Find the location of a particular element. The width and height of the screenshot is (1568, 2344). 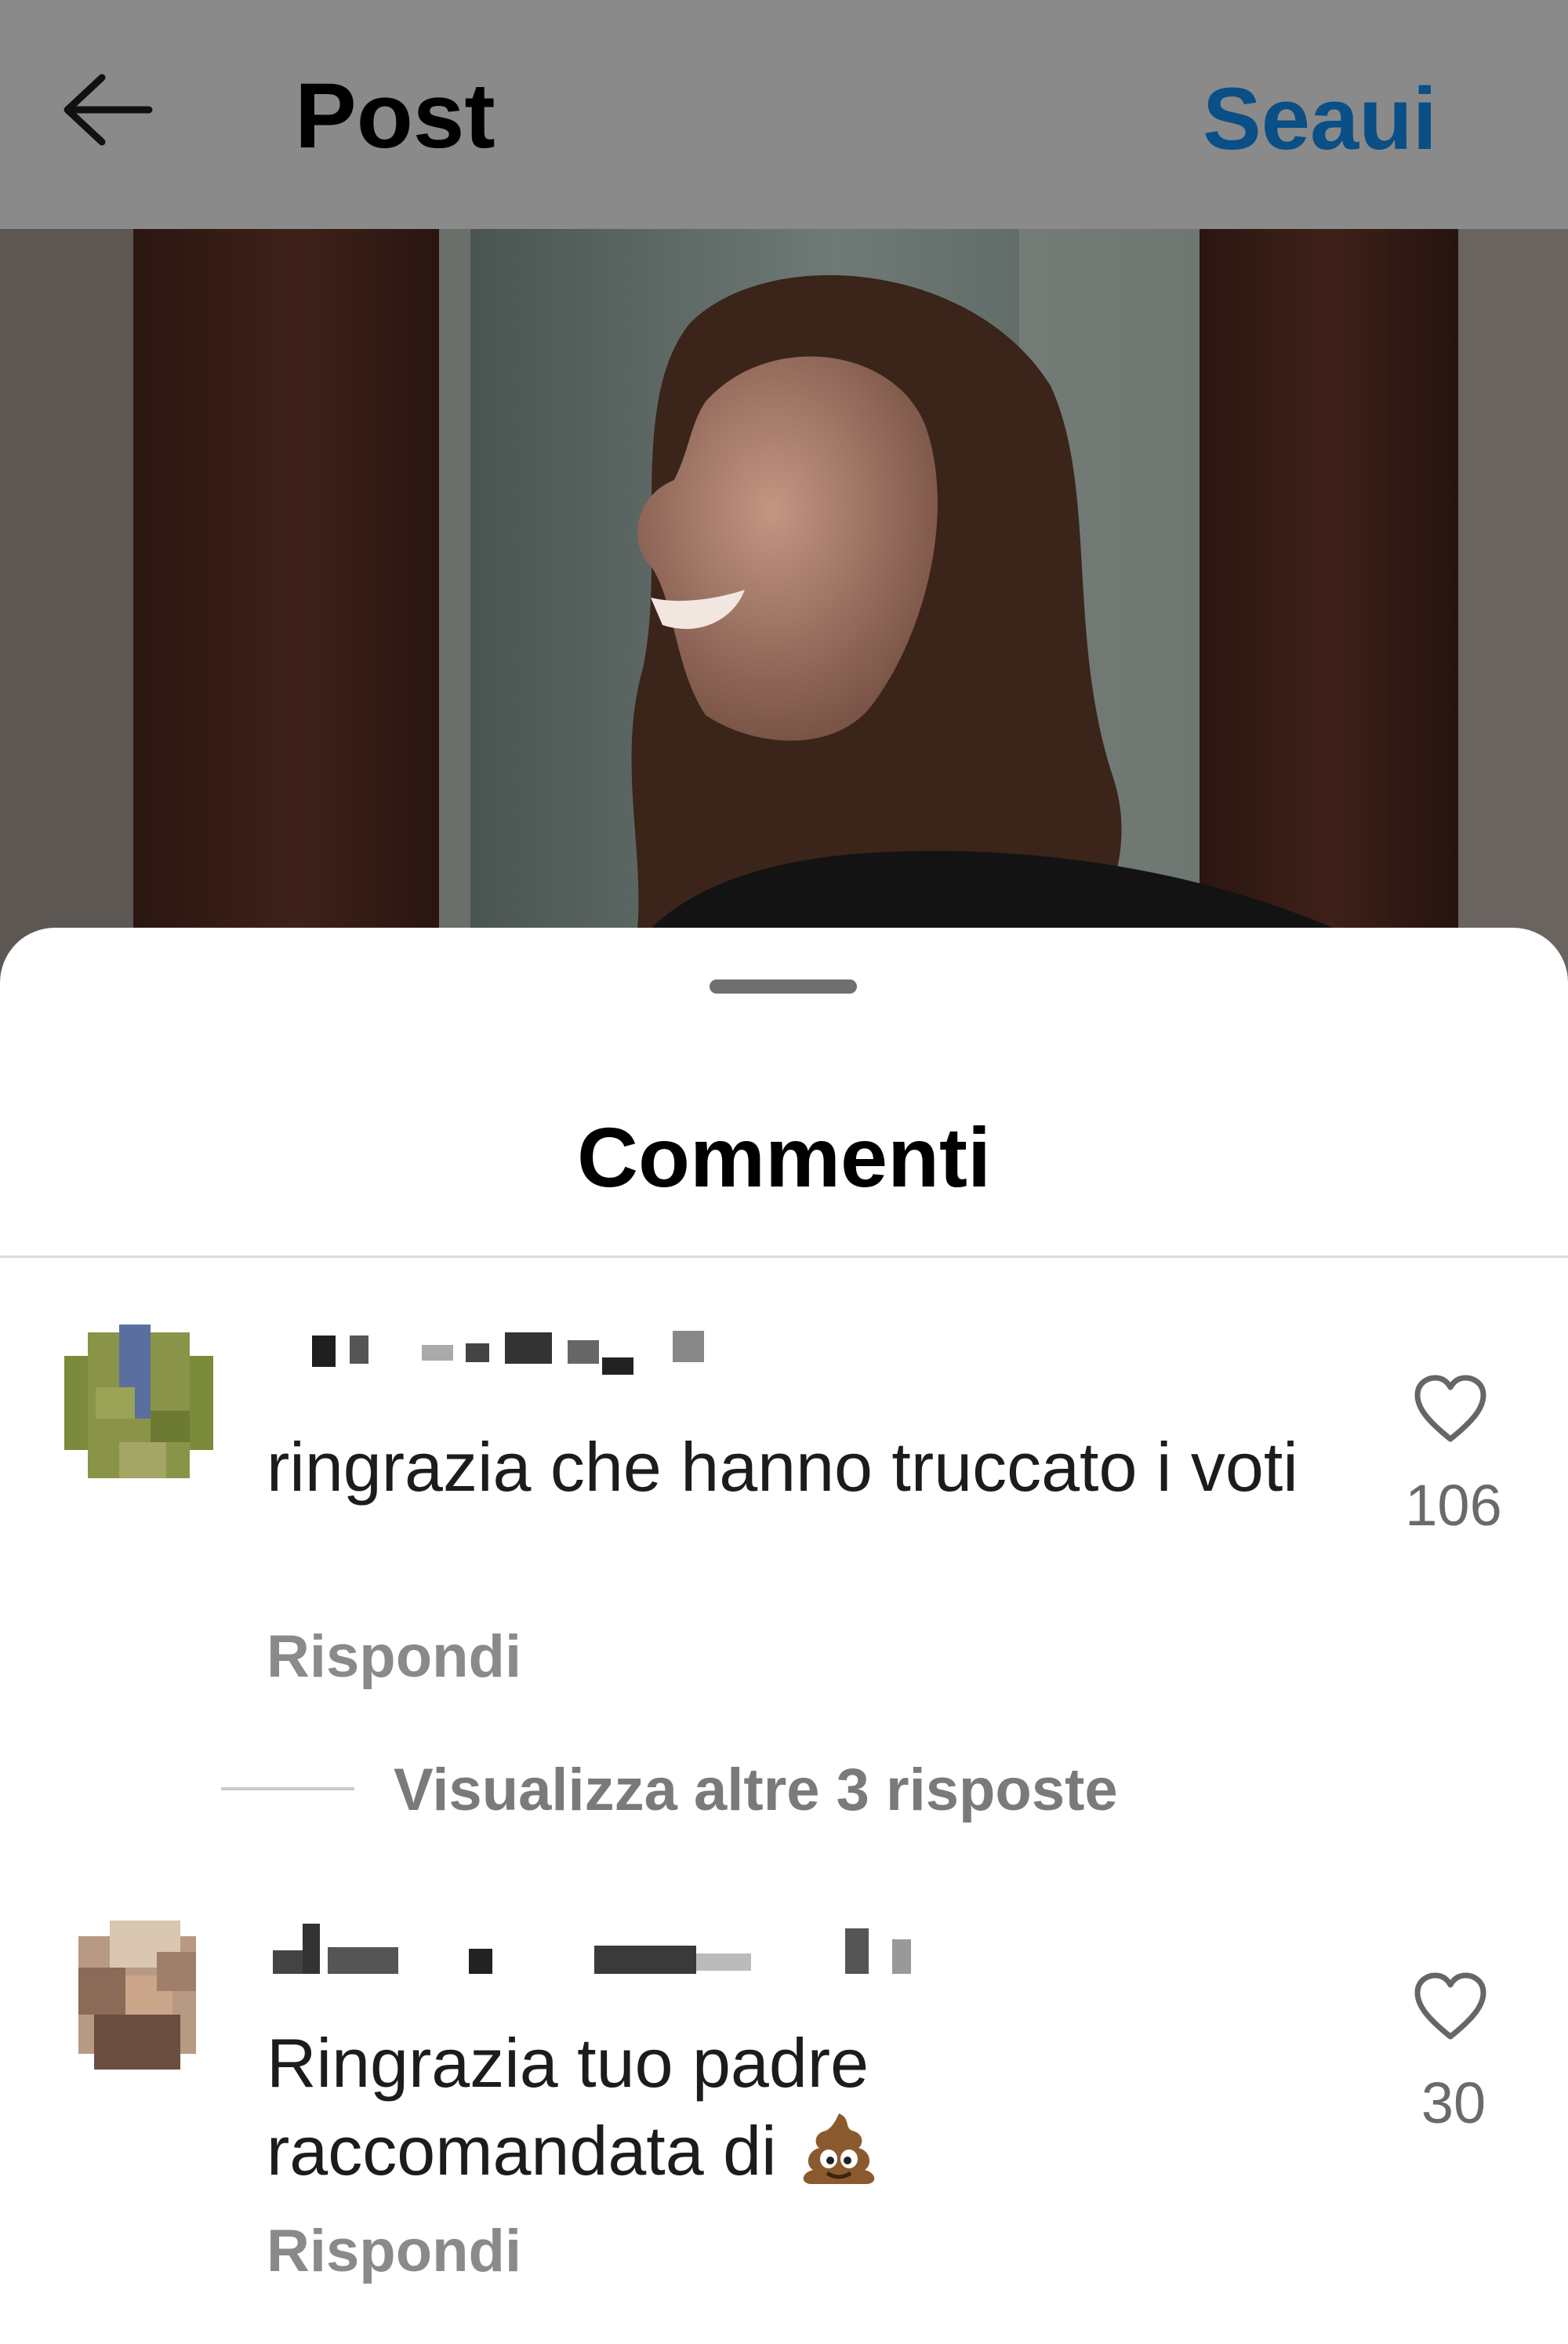

comment-text-content: Ringrazia tuo padre raccomandata di is located at coordinates (568, 2107).